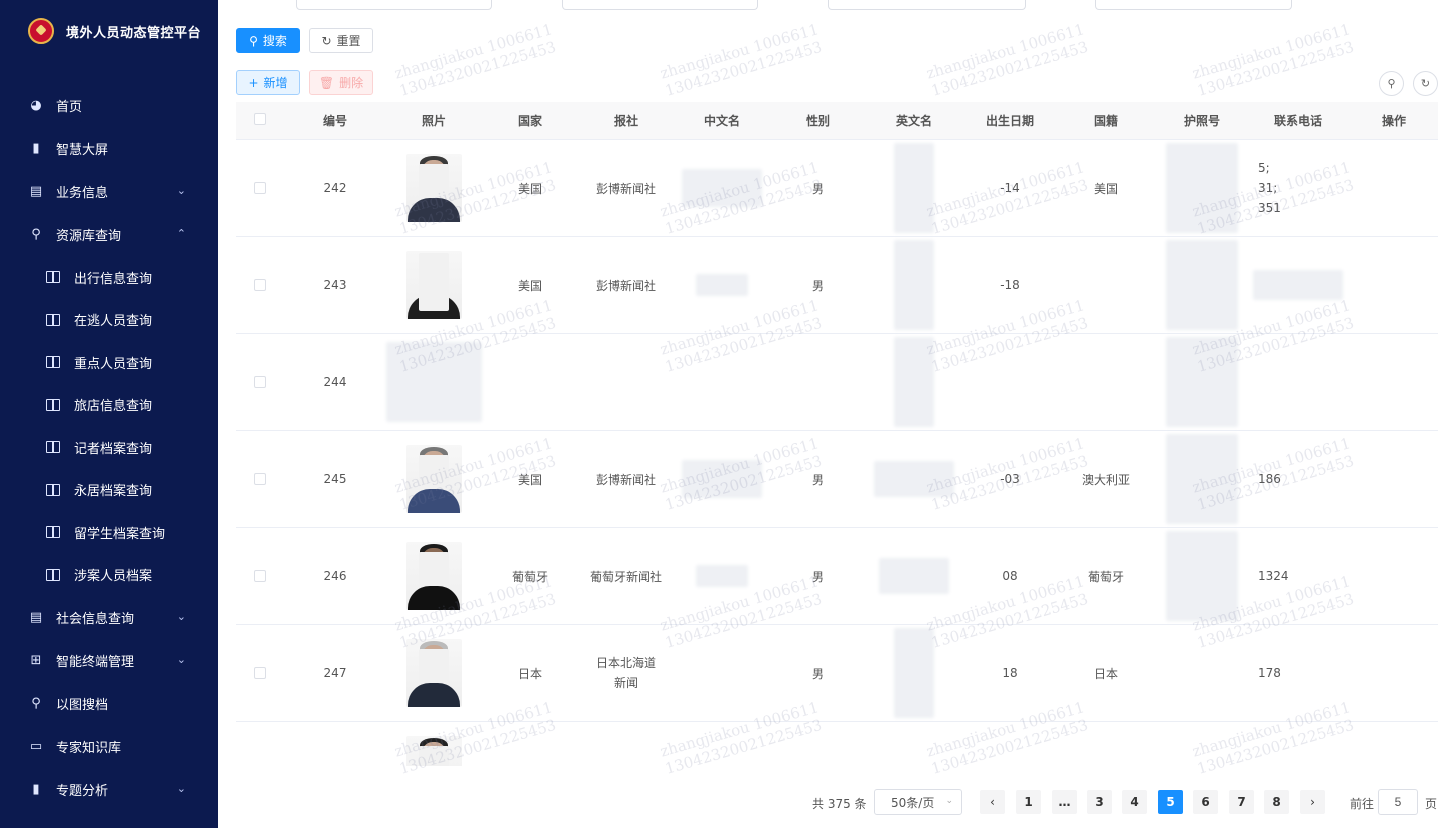 This screenshot has width=1456, height=828. What do you see at coordinates (82, 193) in the screenshot?
I see `sidebar-item-label: 业务信息` at bounding box center [82, 193].